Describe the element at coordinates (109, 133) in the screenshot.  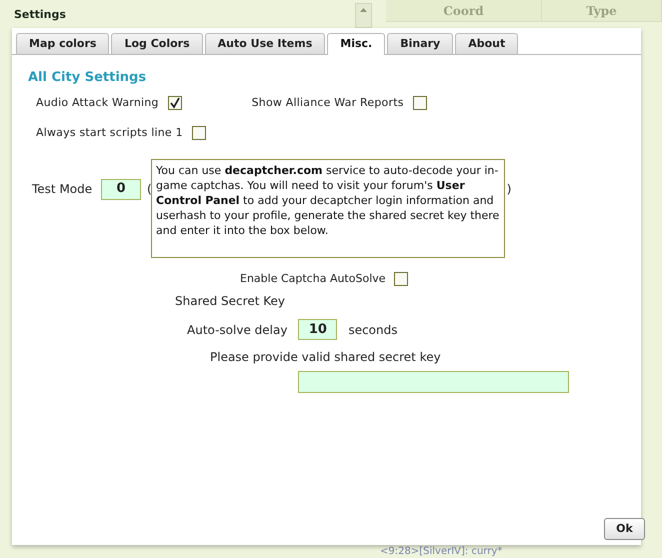
I see `option-label: Always start scripts line 1` at that location.